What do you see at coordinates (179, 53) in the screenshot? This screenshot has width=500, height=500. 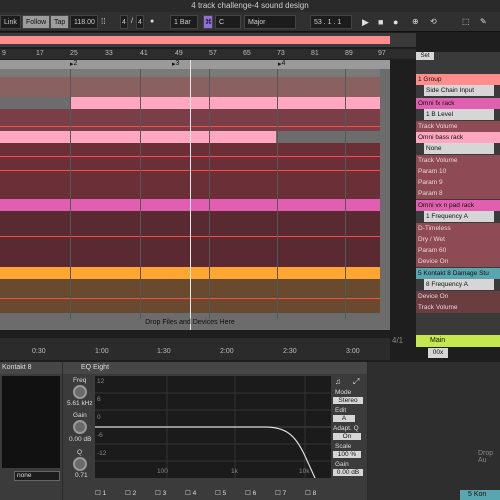 I see `ruler-tick: 49` at bounding box center [179, 53].